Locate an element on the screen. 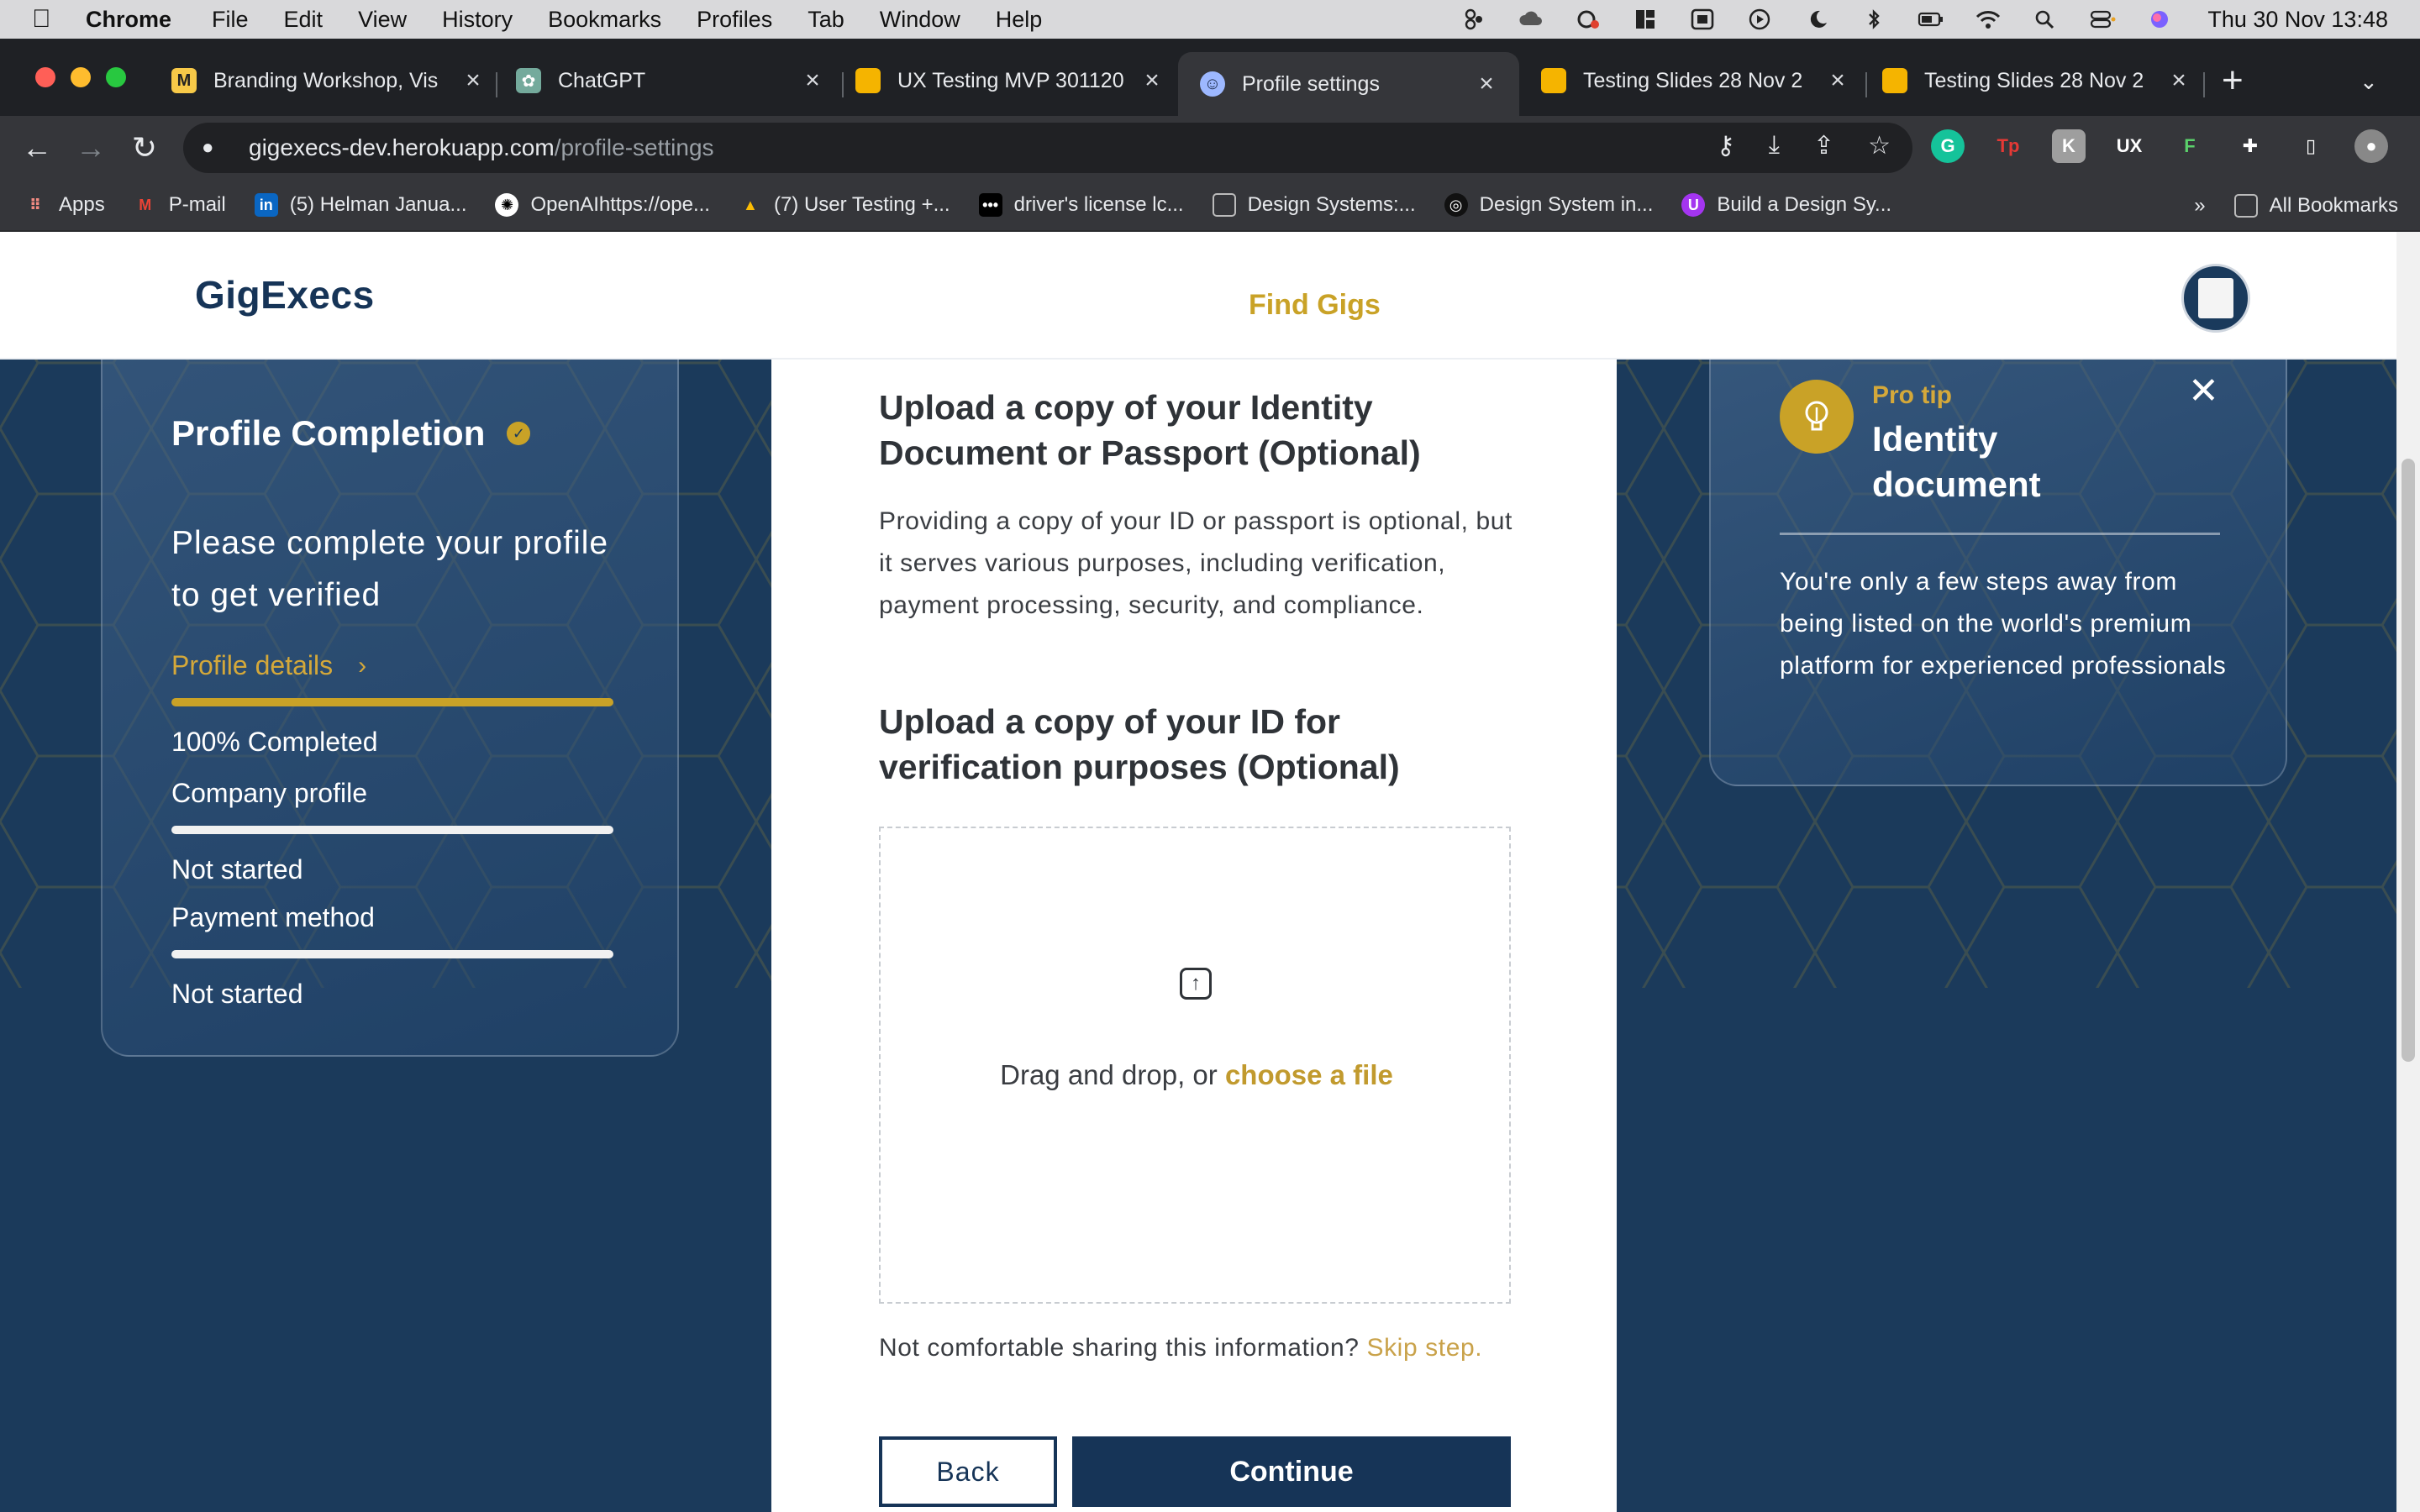 Image resolution: width=2420 pixels, height=1512 pixels. moon-icon is located at coordinates (1816, 19).